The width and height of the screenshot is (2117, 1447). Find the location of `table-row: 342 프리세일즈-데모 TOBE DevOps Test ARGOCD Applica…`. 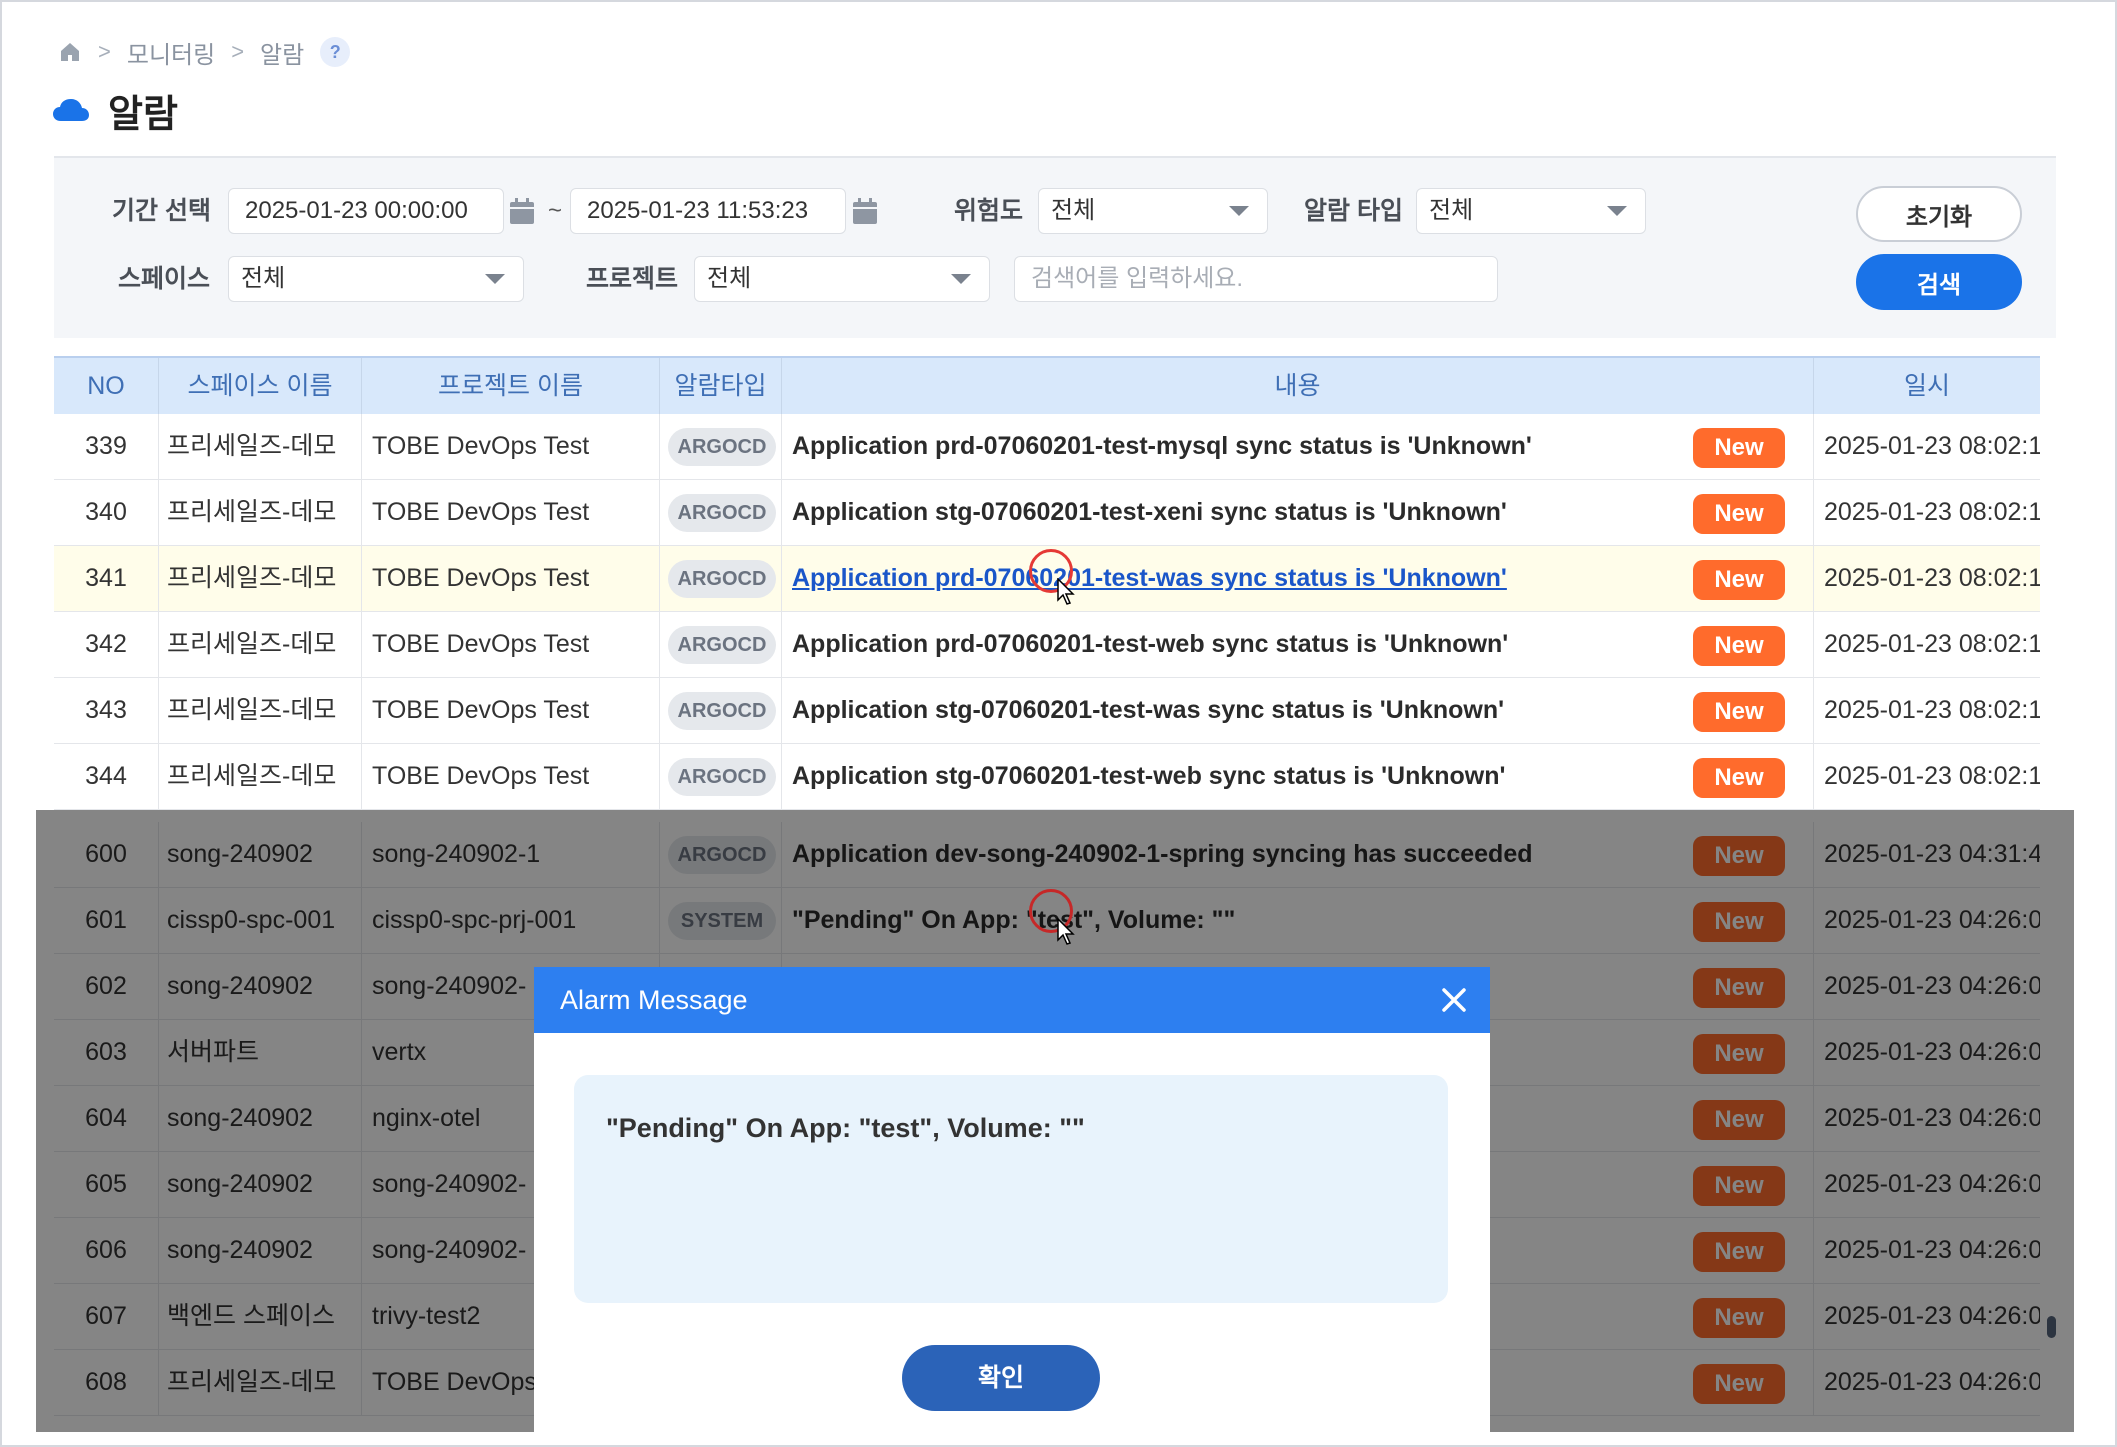

table-row: 342 프리세일즈-데모 TOBE DevOps Test ARGOCD Applica… is located at coordinates (1047, 645).